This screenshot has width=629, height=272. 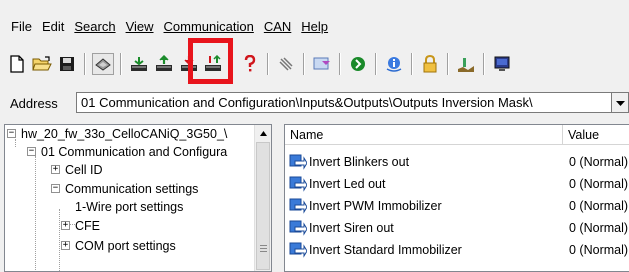 What do you see at coordinates (394, 64) in the screenshot?
I see `info-icon` at bounding box center [394, 64].